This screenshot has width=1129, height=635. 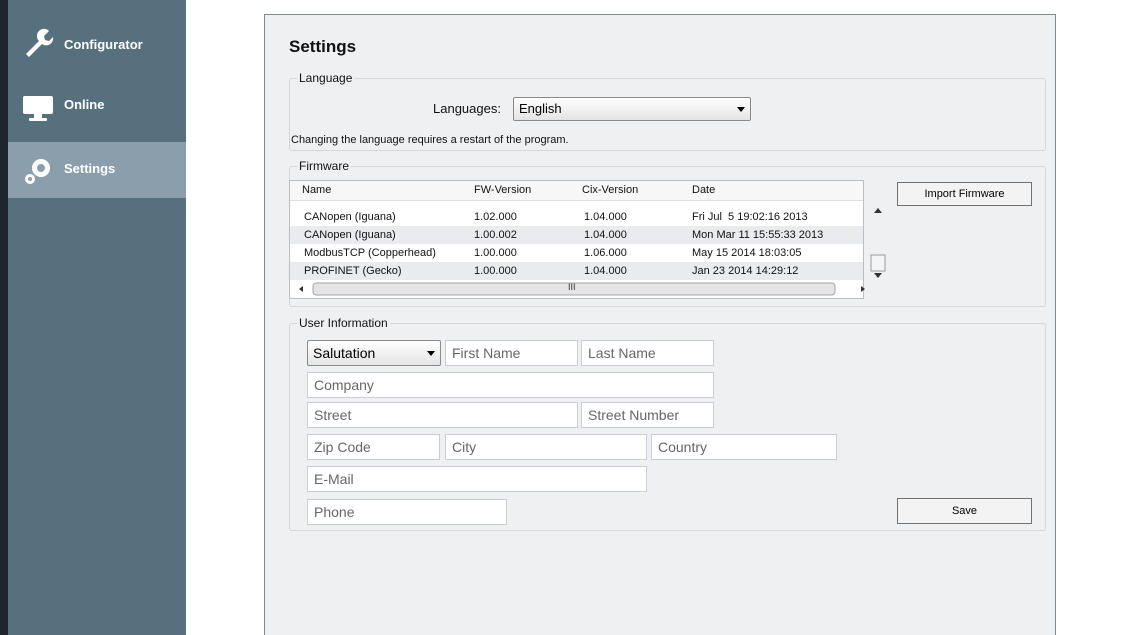 I want to click on salutation-selected-value: Salutation, so click(x=344, y=353).